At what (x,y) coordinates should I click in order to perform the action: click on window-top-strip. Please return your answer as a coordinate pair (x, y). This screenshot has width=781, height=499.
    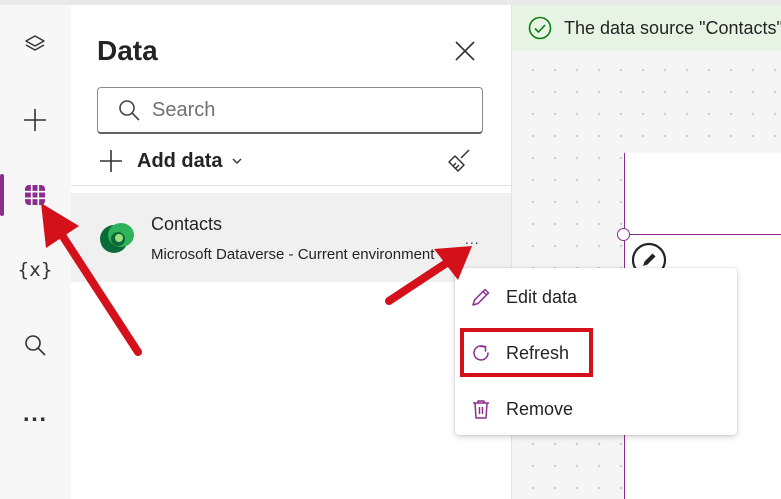
    Looking at the image, I should click on (390, 2).